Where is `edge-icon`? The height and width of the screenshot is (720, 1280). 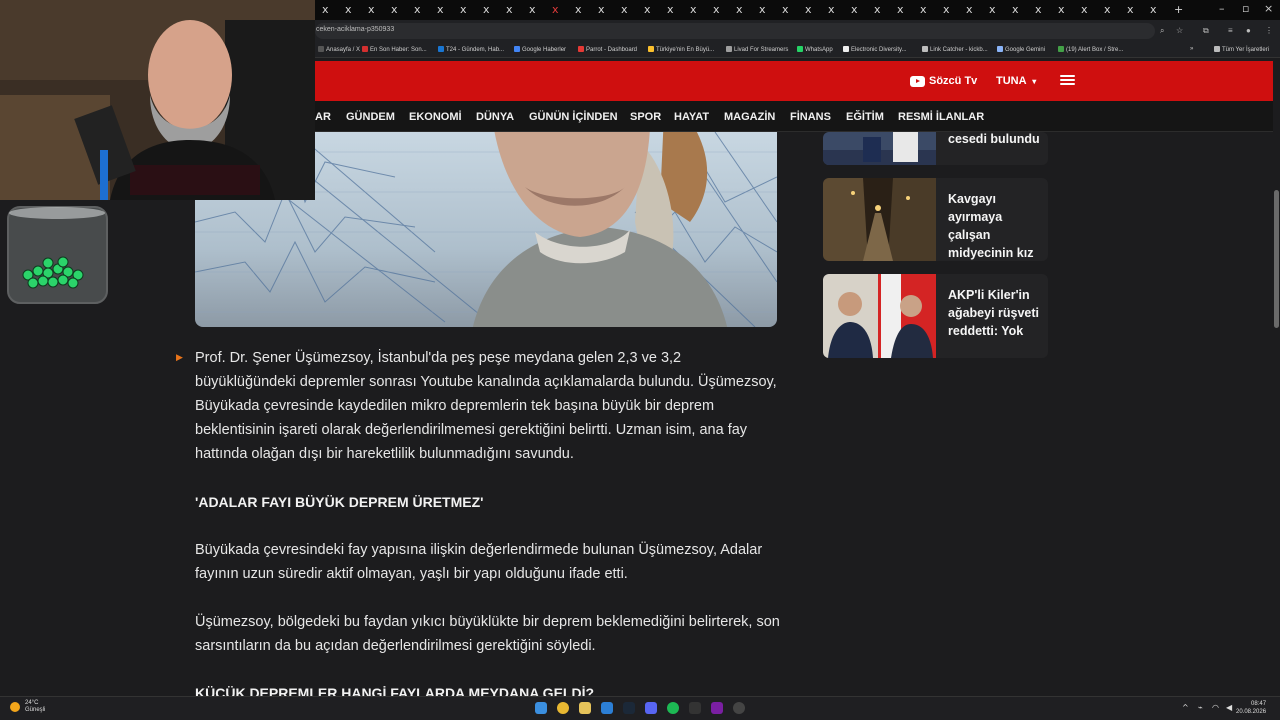
edge-icon is located at coordinates (607, 708).